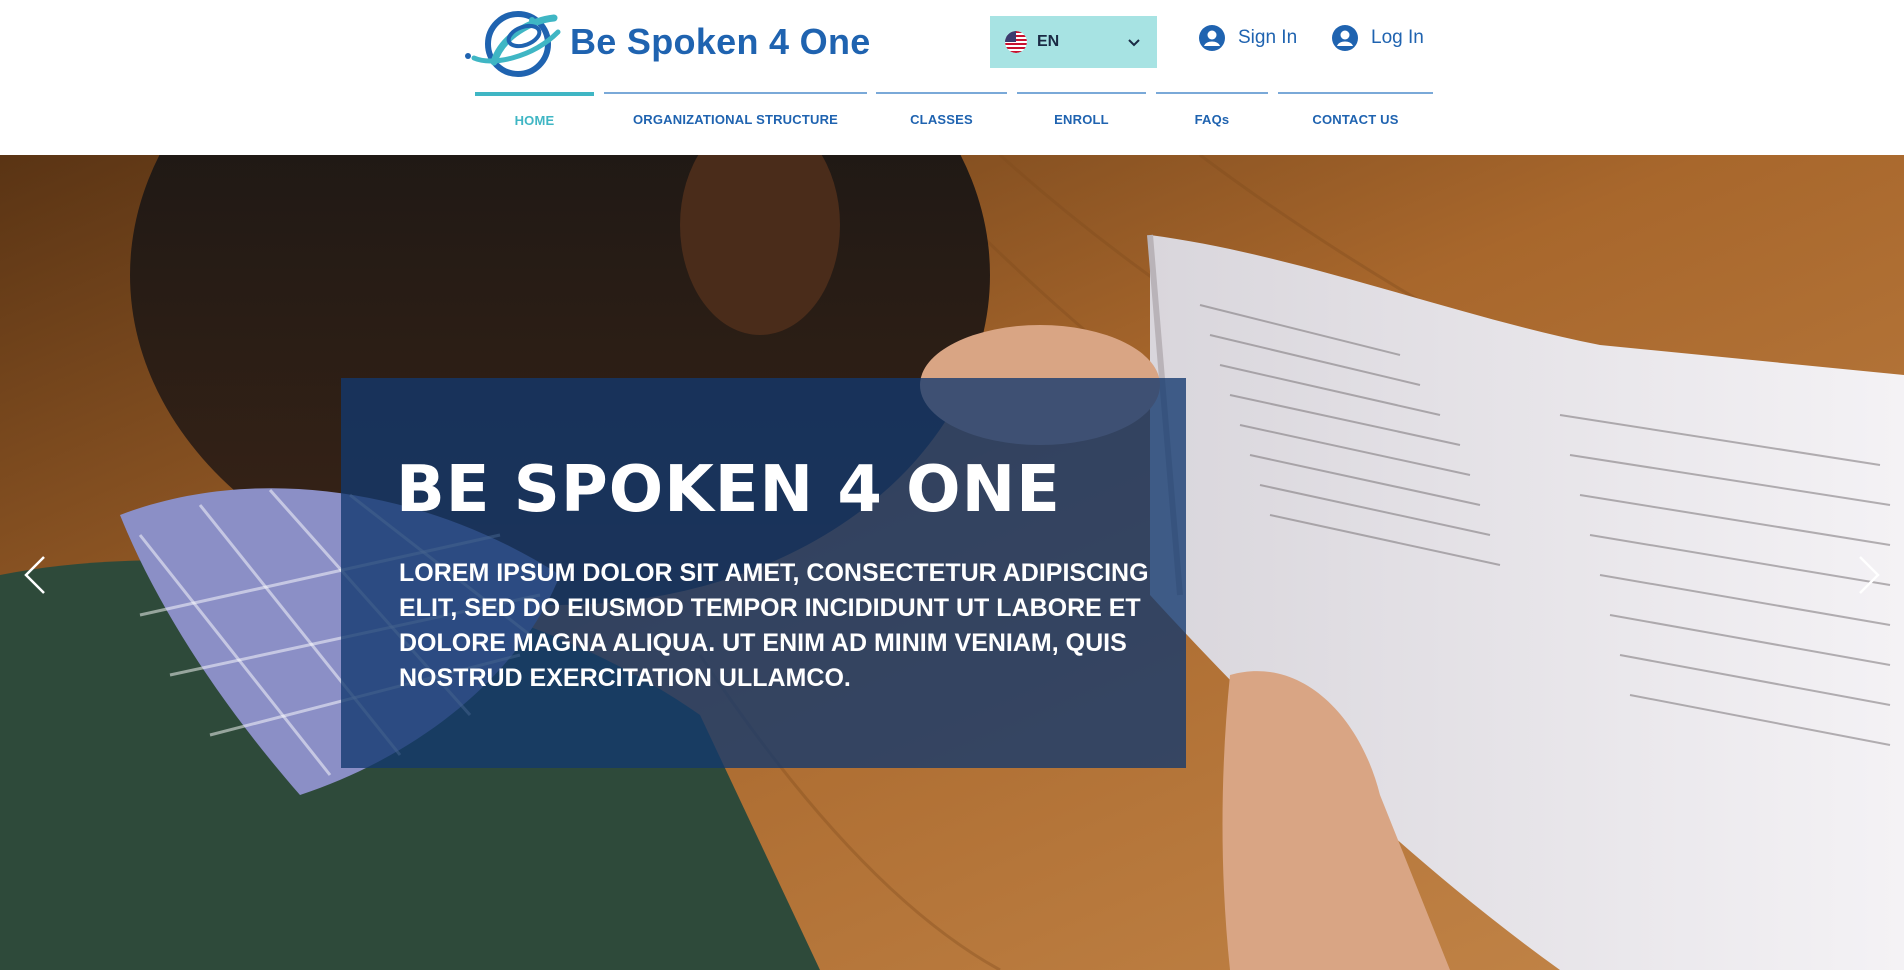  Describe the element at coordinates (728, 490) in the screenshot. I see `hero-title: BE SPOKEN 4 ONE` at that location.